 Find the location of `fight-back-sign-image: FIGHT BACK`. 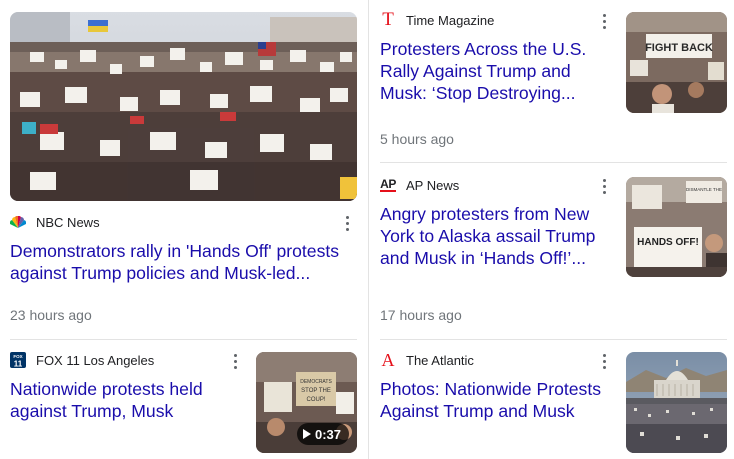

fight-back-sign-image: FIGHT BACK is located at coordinates (676, 62).